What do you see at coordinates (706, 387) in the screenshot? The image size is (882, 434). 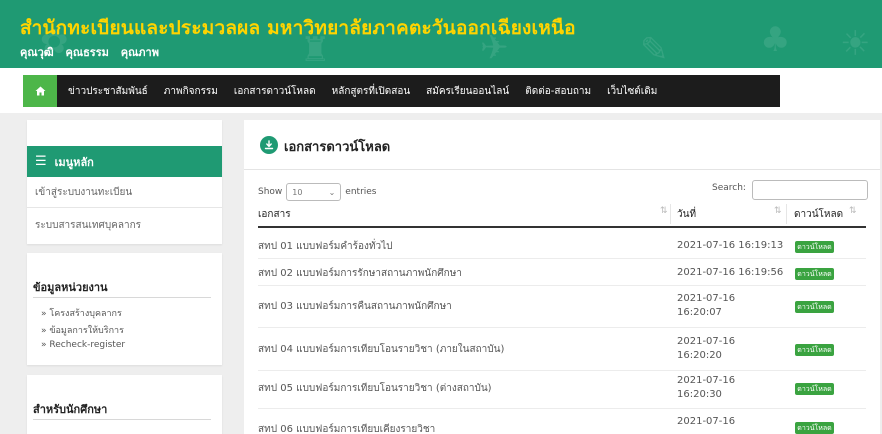 I see `row-date: 2021-07-16 16:20:30` at bounding box center [706, 387].